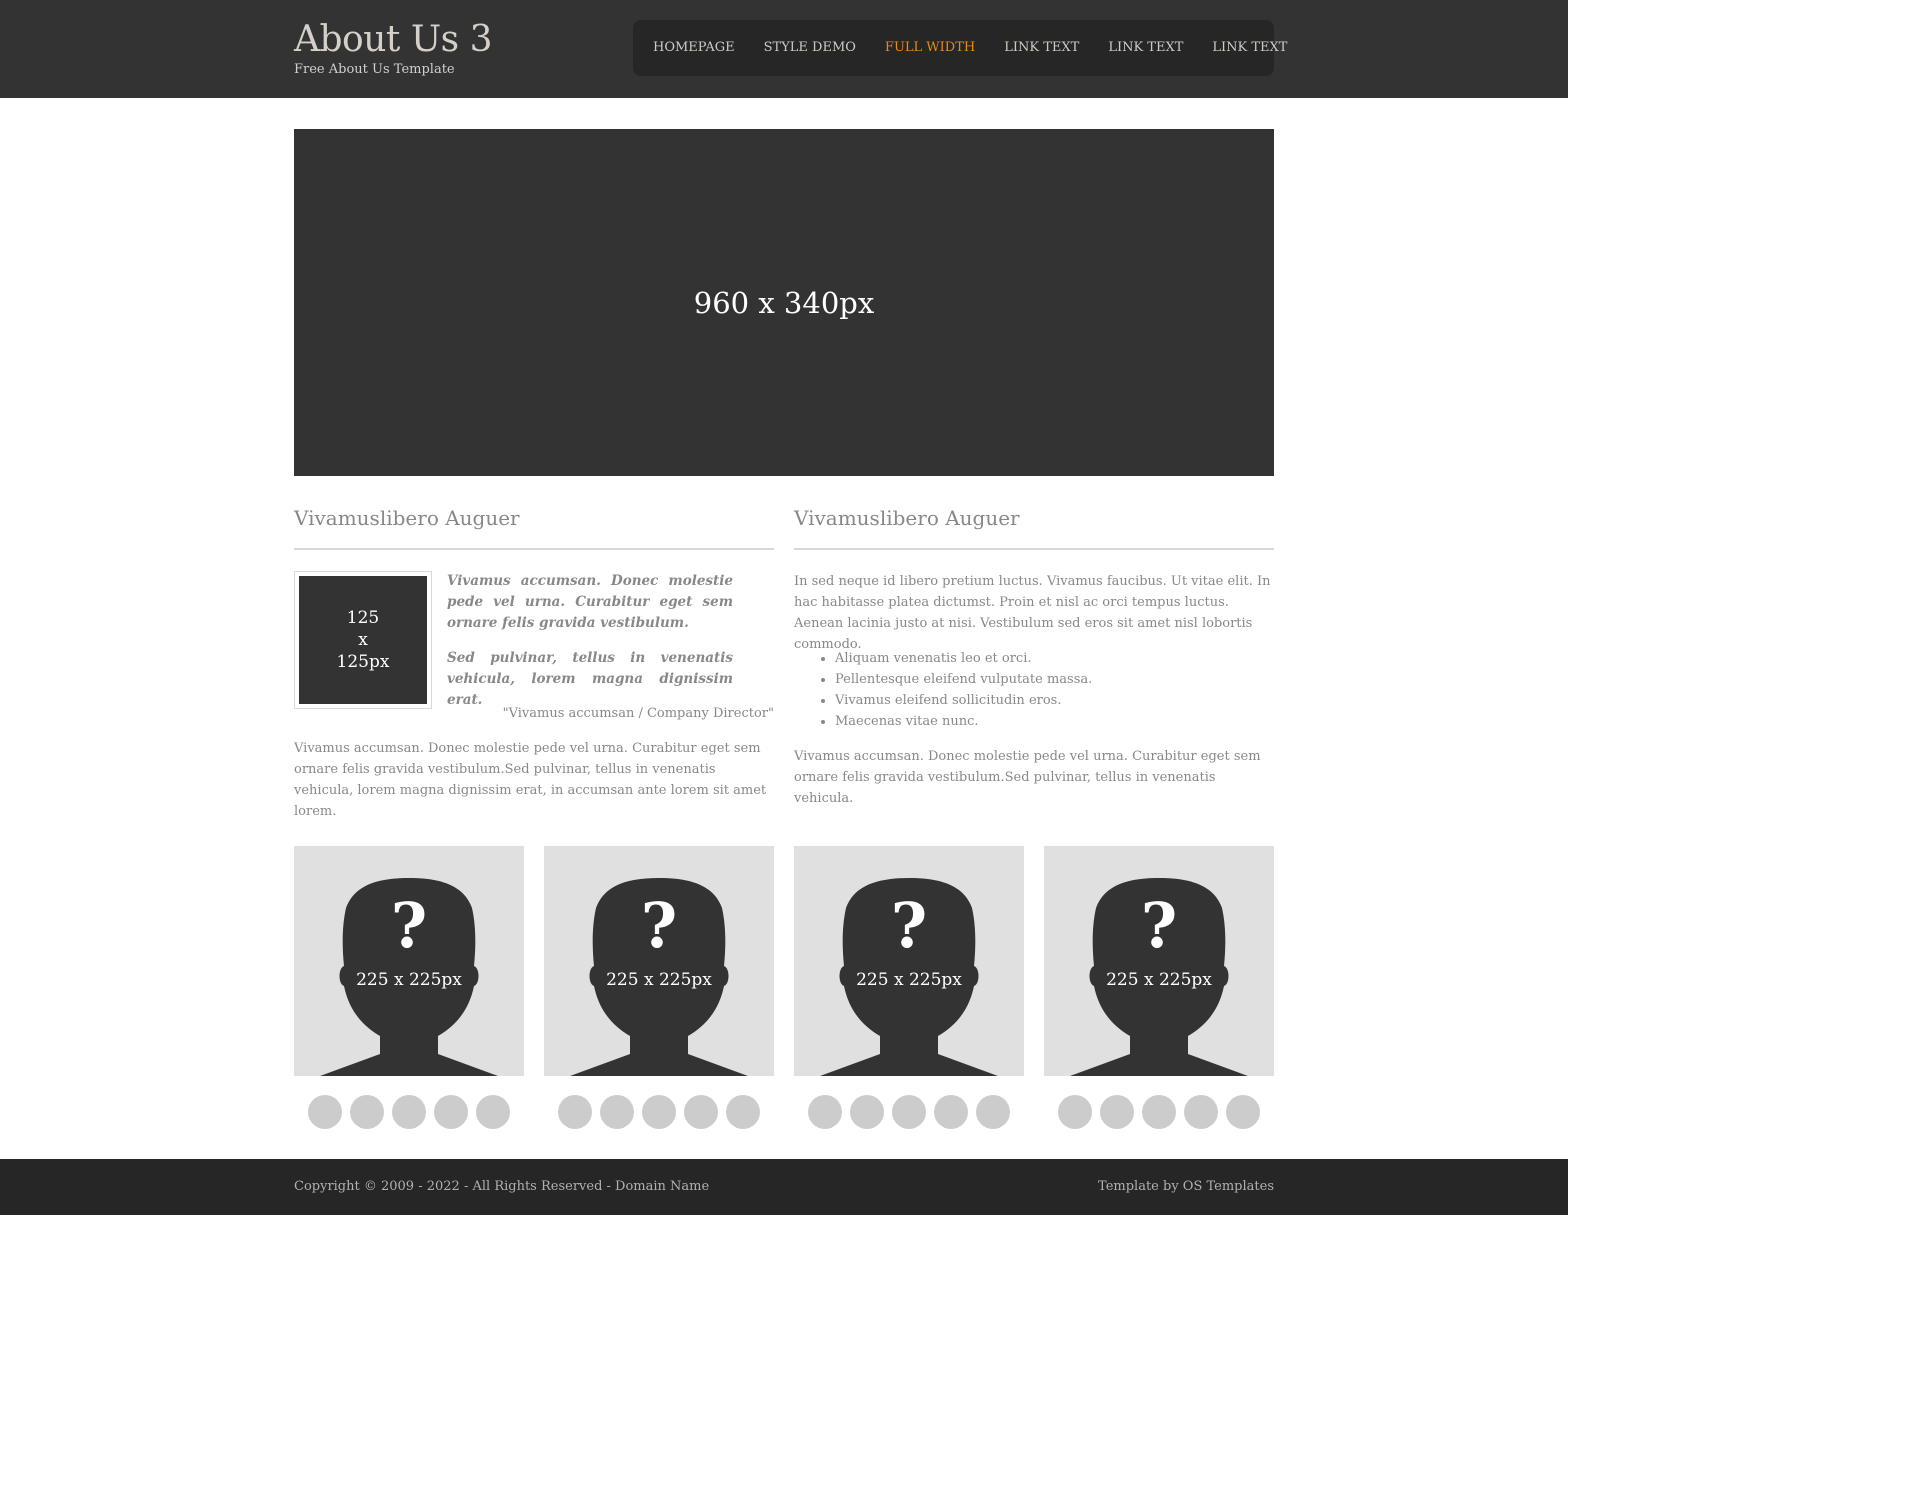 The height and width of the screenshot is (1488, 1920). I want to click on logo: About Us 3 Free About Us Template, so click(444, 48).